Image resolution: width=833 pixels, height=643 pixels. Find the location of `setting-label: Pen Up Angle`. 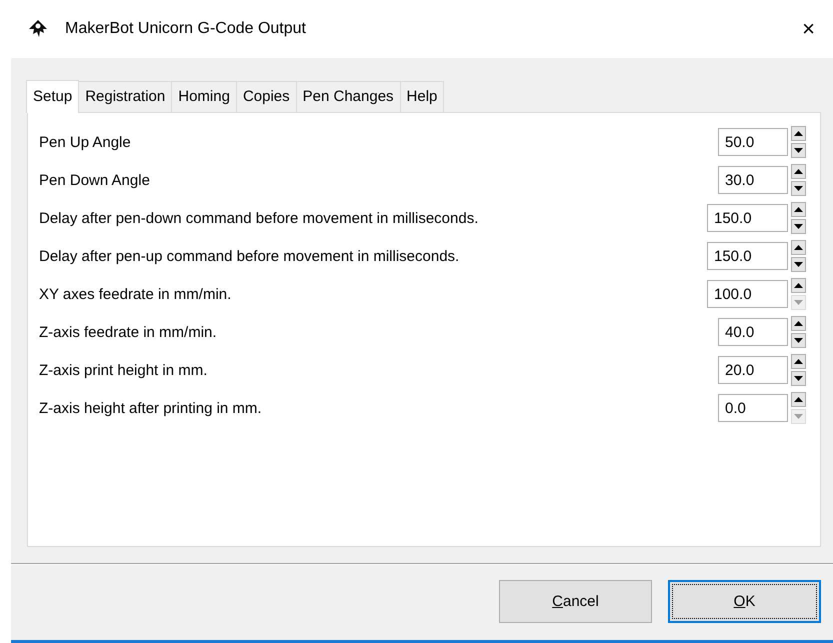

setting-label: Pen Up Angle is located at coordinates (85, 142).